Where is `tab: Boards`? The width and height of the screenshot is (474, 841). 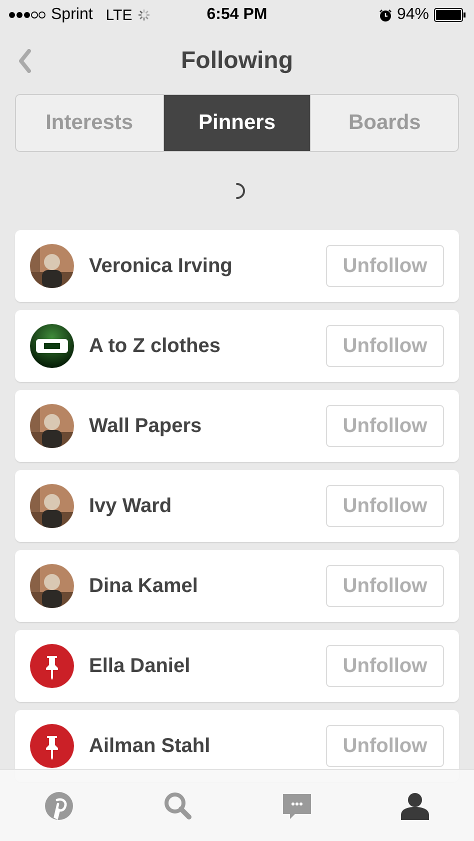
tab: Boards is located at coordinates (384, 123).